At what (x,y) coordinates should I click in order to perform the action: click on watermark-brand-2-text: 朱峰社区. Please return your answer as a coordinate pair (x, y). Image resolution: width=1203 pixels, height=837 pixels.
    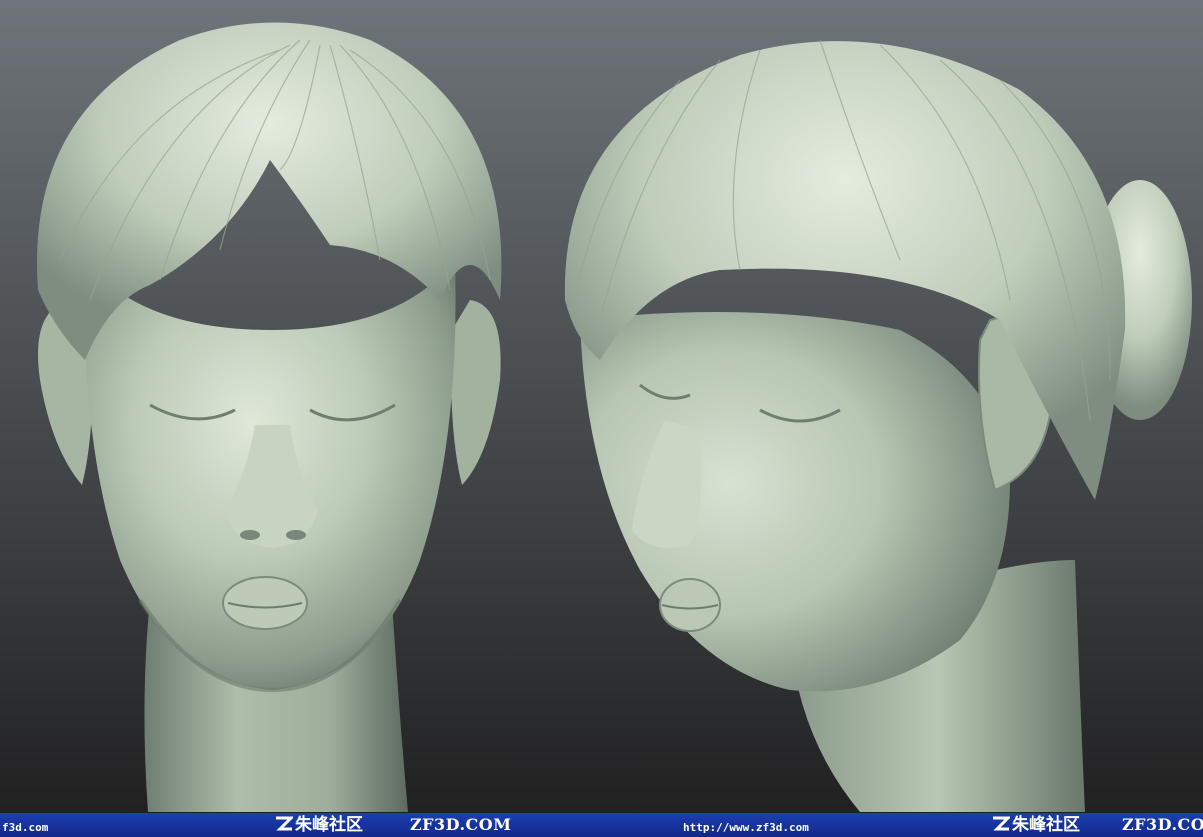
    Looking at the image, I should click on (1046, 825).